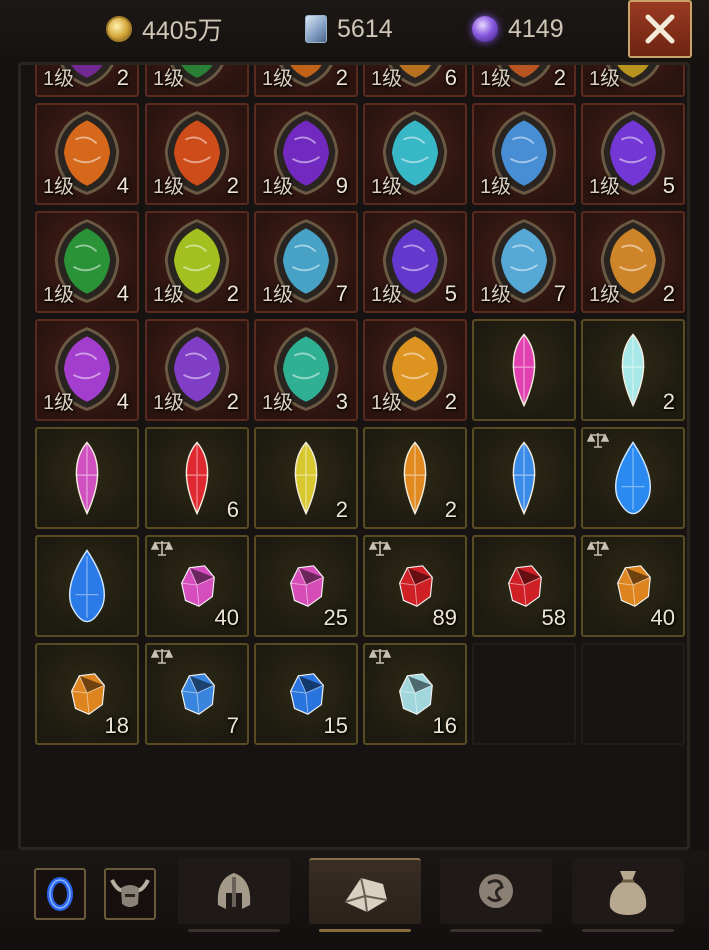 Image resolution: width=709 pixels, height=950 pixels. Describe the element at coordinates (361, 84) in the screenshot. I see `inventory-row: 1级 2 1级 1级 2 1级 6 1级 2 1级` at that location.